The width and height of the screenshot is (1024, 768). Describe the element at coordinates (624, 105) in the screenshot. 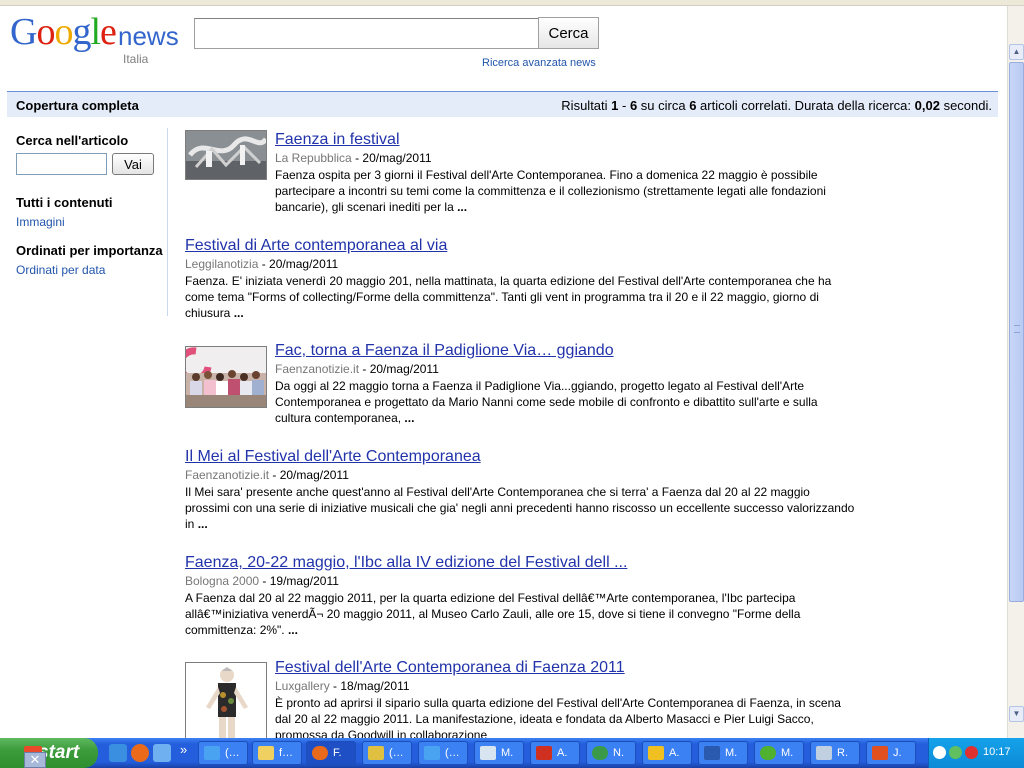

I see `range-sep: -` at that location.